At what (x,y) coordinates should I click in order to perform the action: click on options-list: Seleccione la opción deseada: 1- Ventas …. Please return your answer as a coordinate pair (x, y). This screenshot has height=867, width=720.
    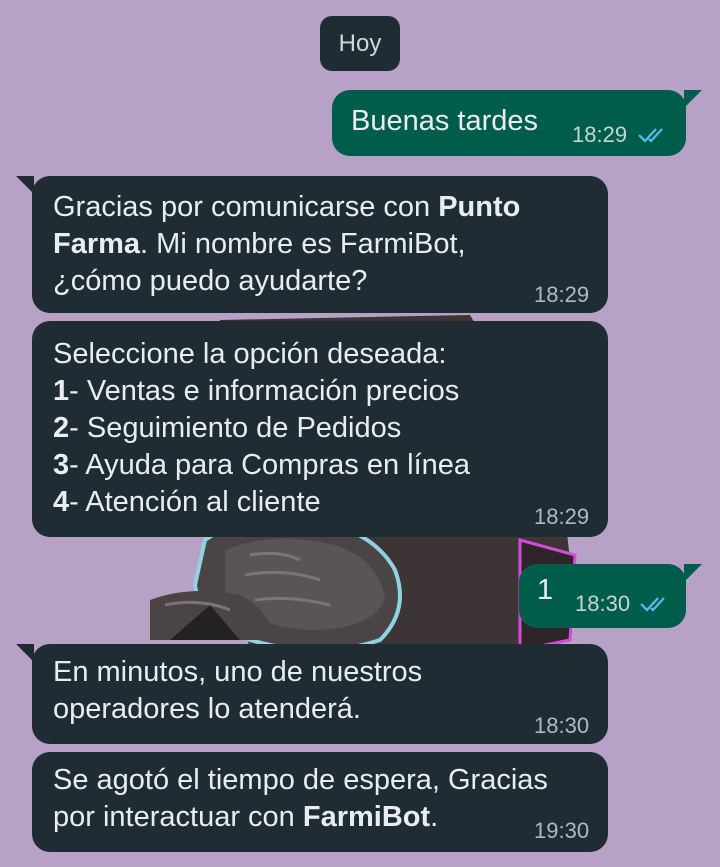
    Looking at the image, I should click on (262, 428).